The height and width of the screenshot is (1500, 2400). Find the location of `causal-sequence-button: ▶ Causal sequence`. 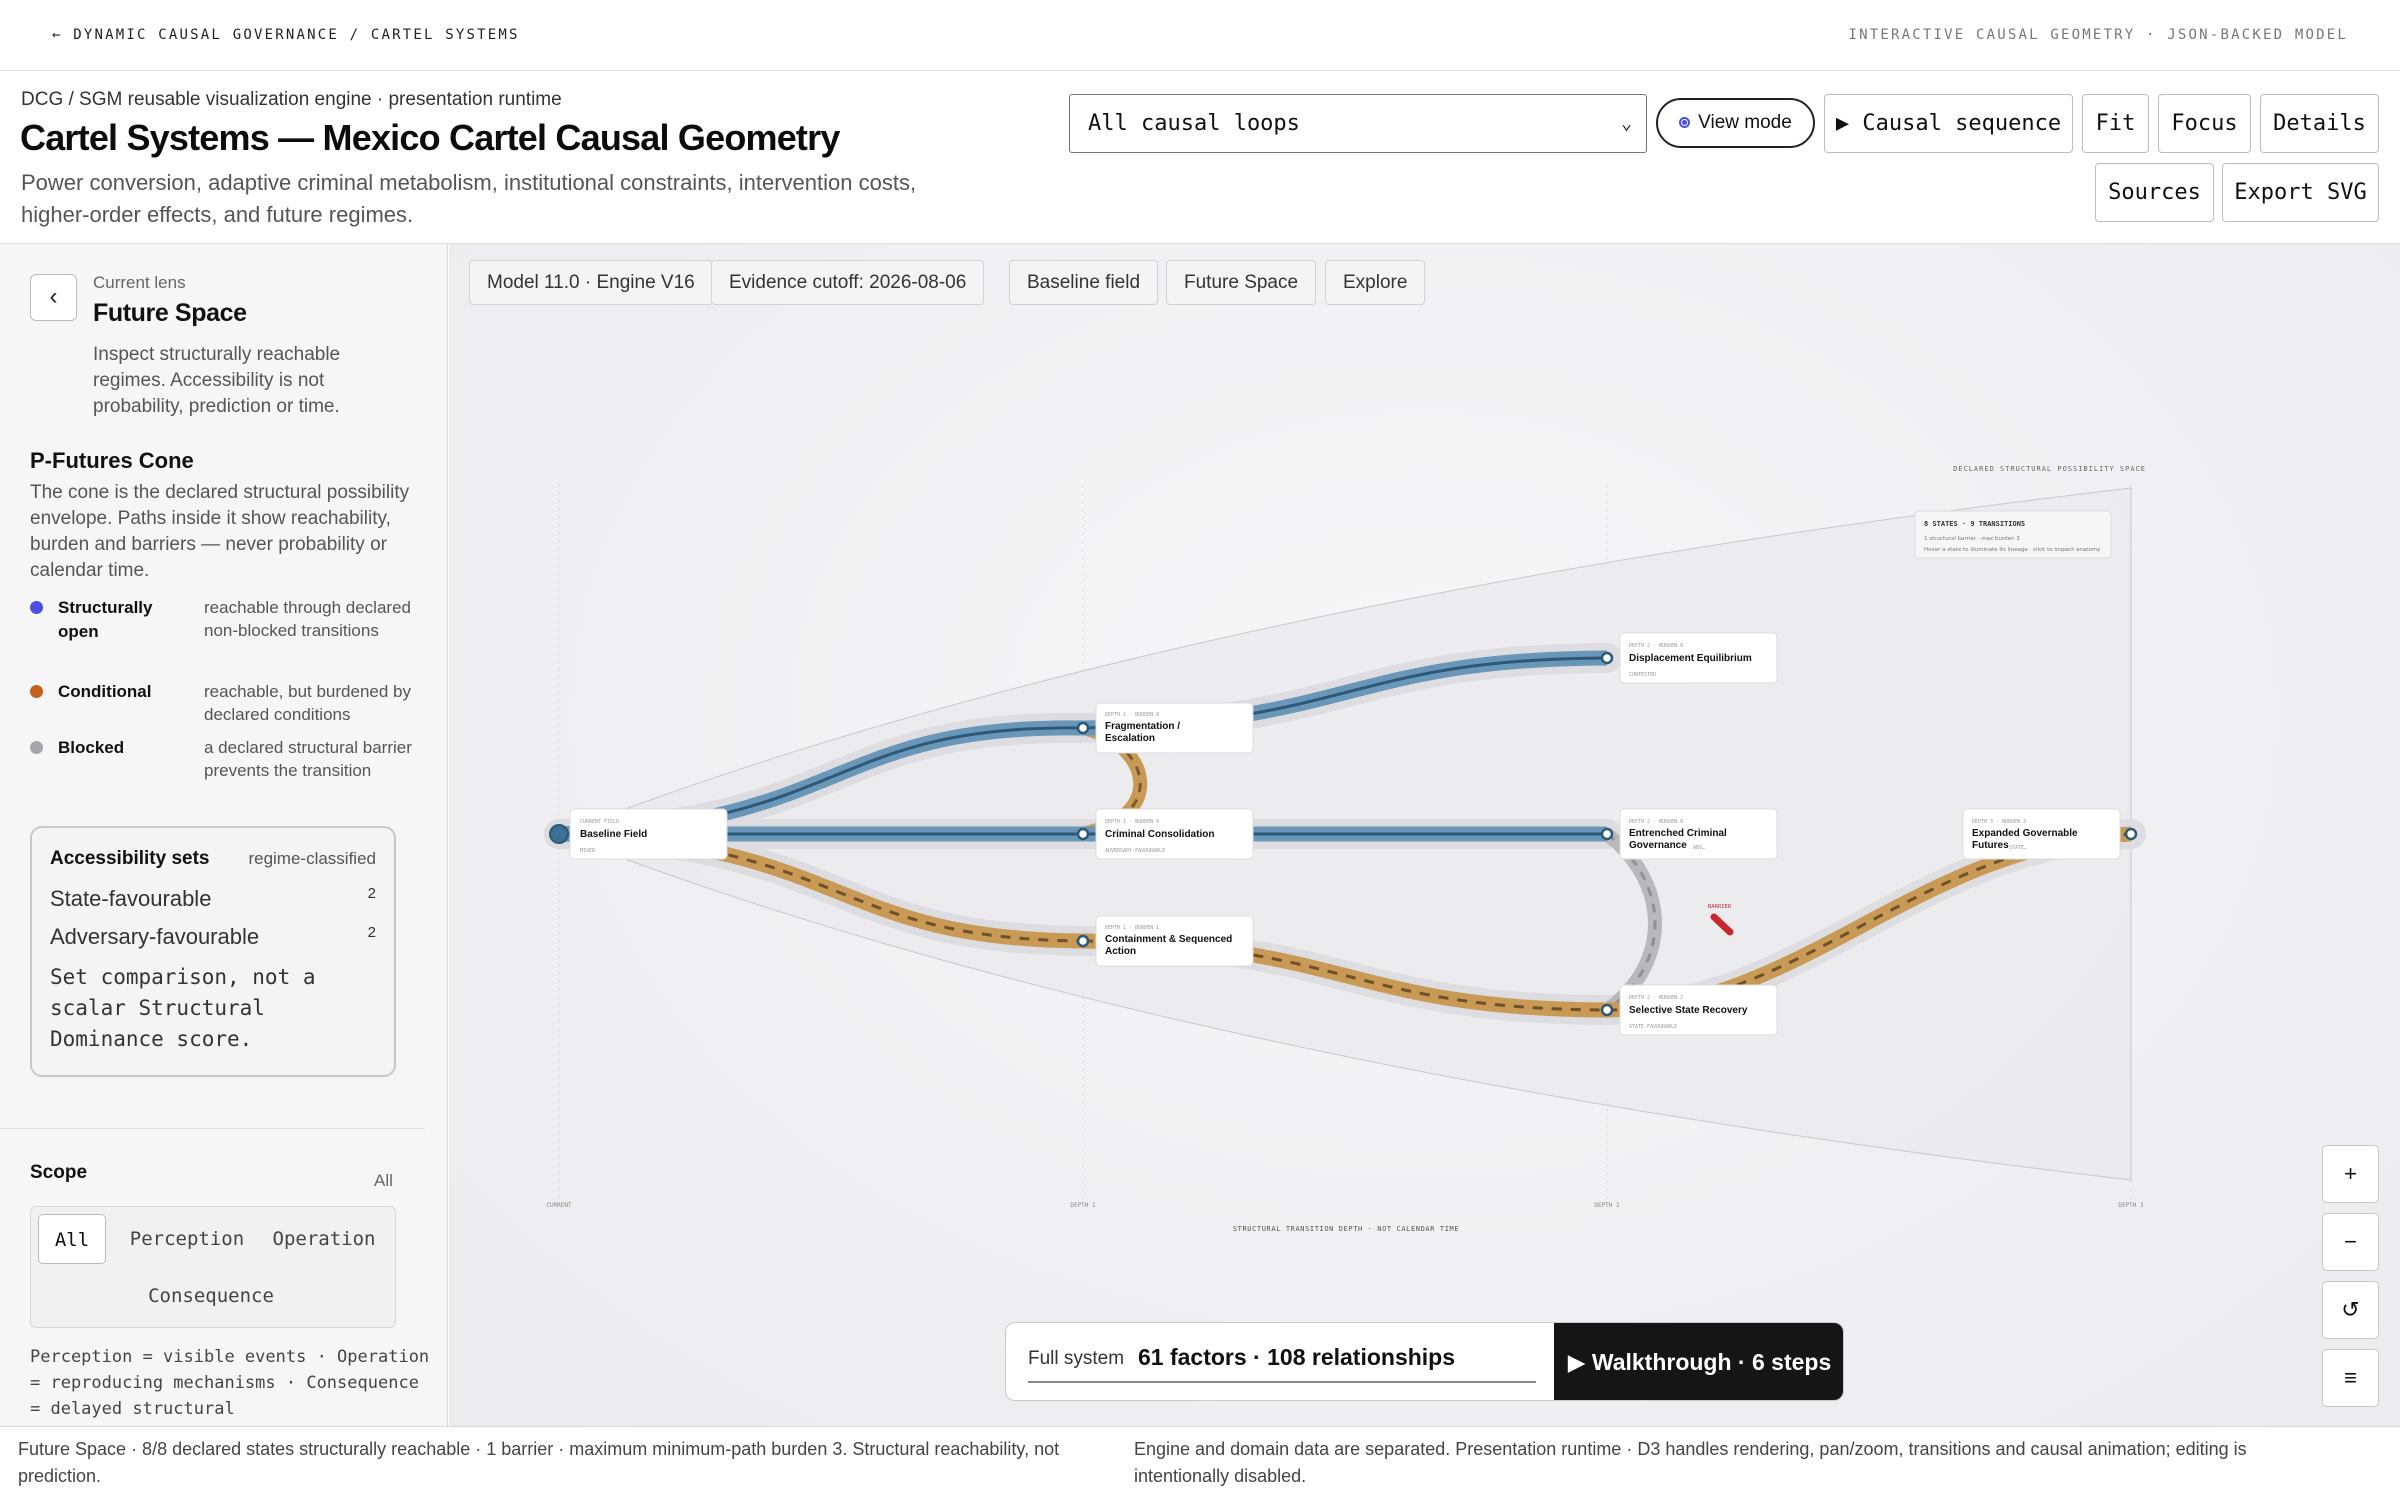

causal-sequence-button: ▶ Causal sequence is located at coordinates (1948, 123).